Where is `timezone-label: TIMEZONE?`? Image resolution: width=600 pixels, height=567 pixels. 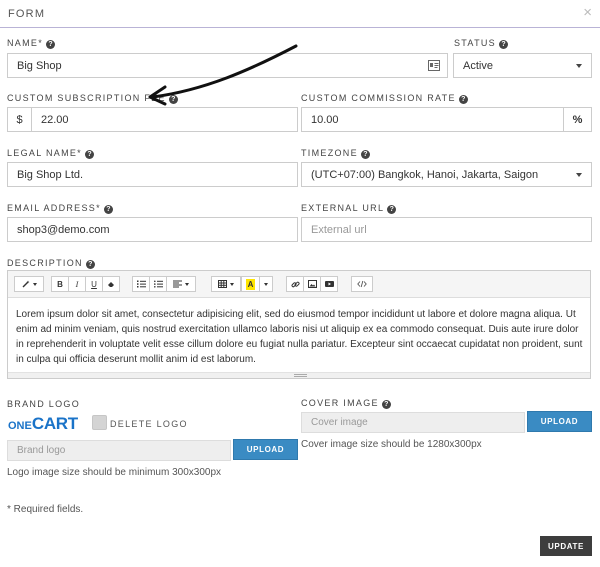 timezone-label: TIMEZONE? is located at coordinates (335, 153).